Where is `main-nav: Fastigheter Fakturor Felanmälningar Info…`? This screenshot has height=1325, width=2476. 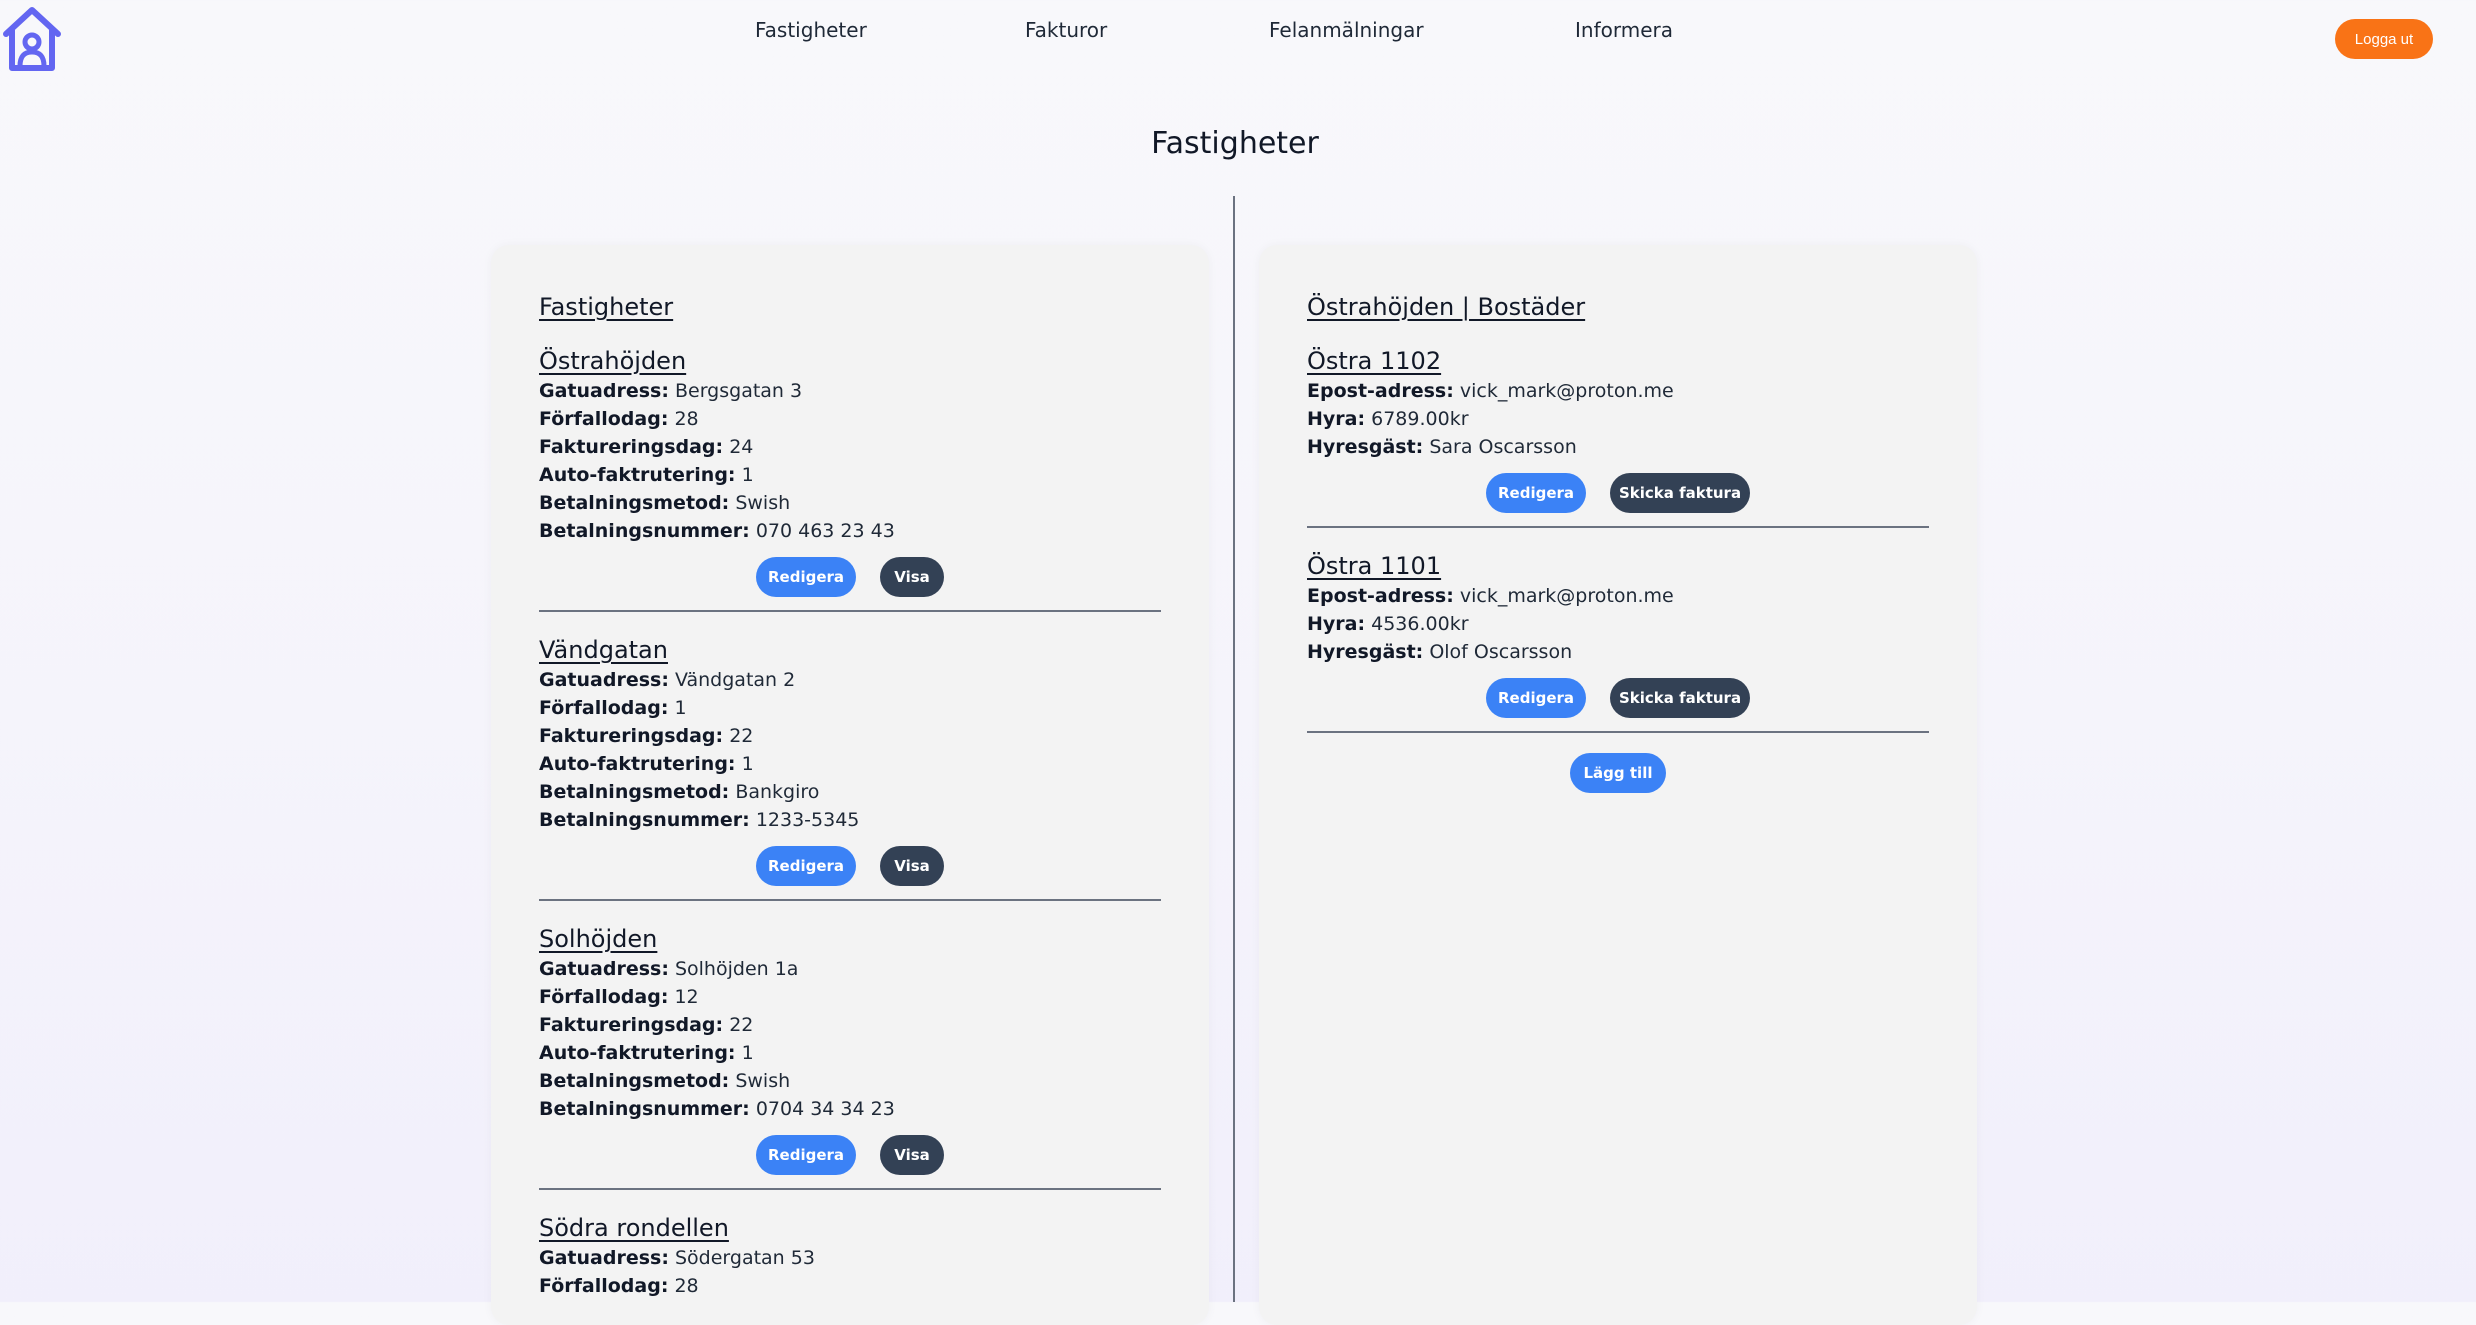
main-nav: Fastigheter Fakturor Felanmälningar Info… is located at coordinates (1238, 35).